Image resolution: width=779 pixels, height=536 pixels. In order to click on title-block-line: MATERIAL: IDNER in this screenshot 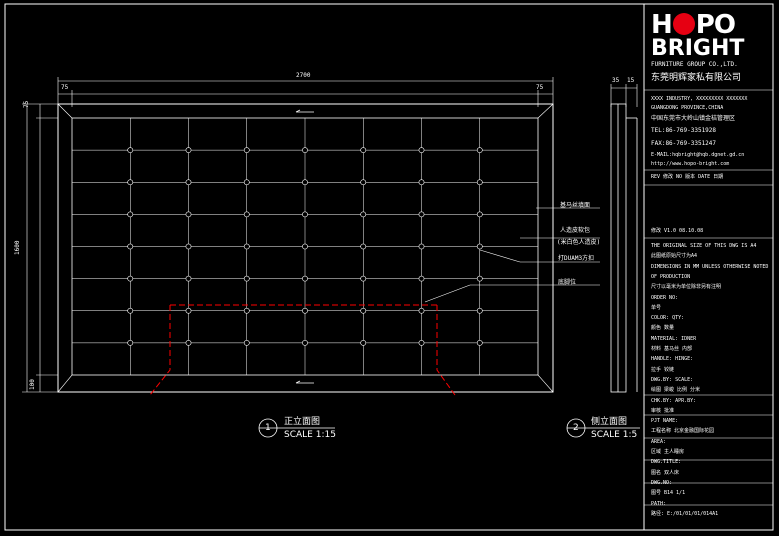, I will do `click(674, 338)`.